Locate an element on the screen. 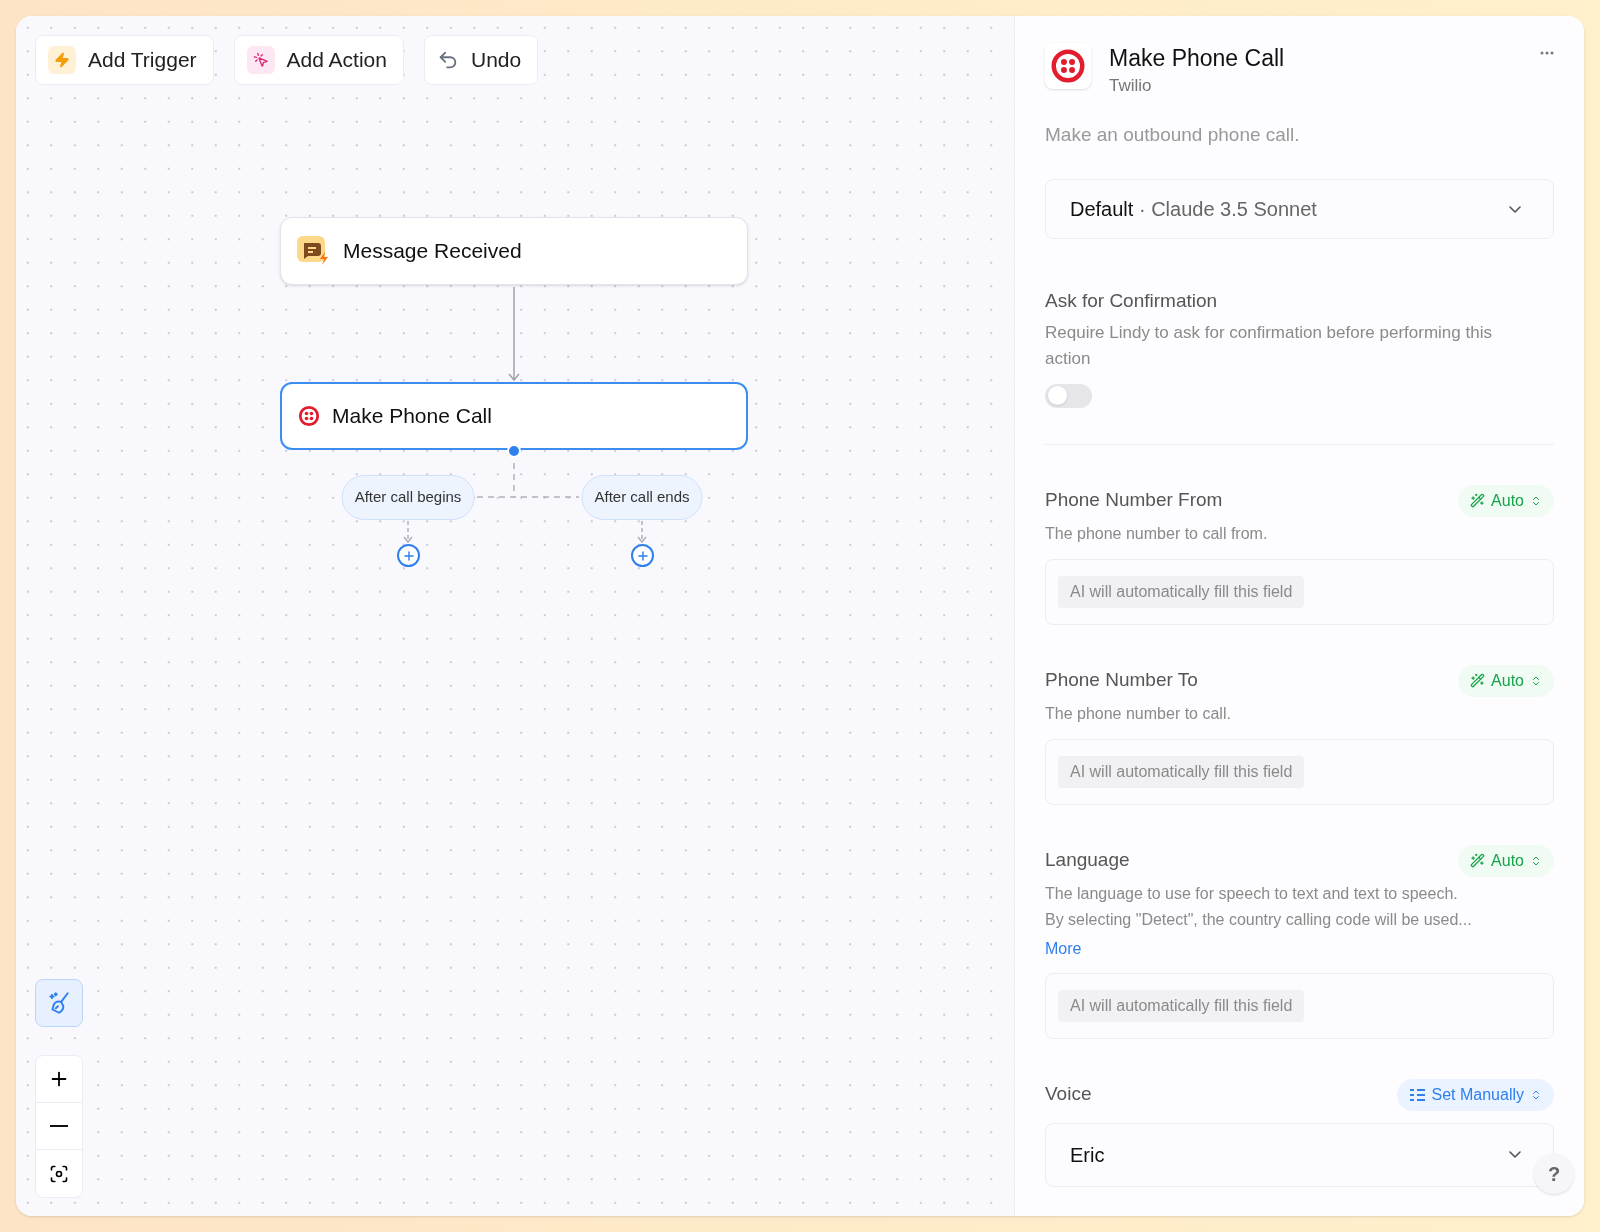 The image size is (1600, 1232). cursor-click-icon is located at coordinates (260, 60).